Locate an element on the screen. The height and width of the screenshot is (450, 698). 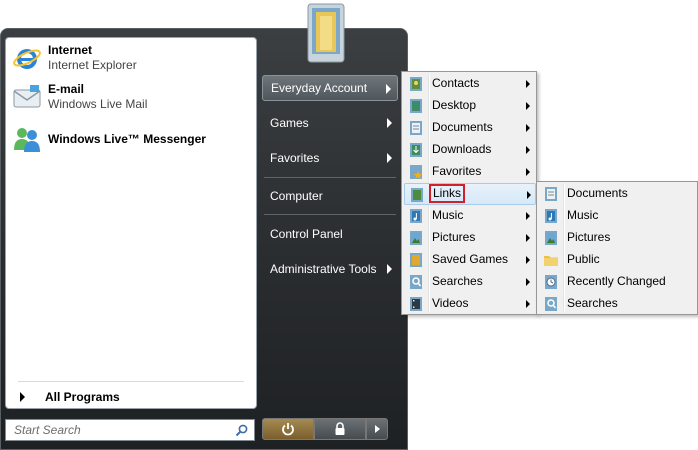
menu-item-videos: Videos is located at coordinates (469, 304).